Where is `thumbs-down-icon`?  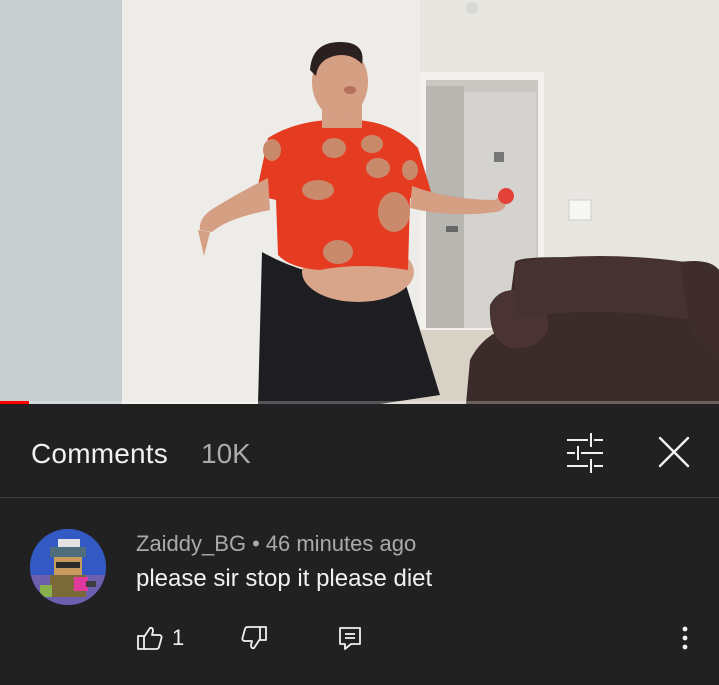
thumbs-down-icon is located at coordinates (254, 638).